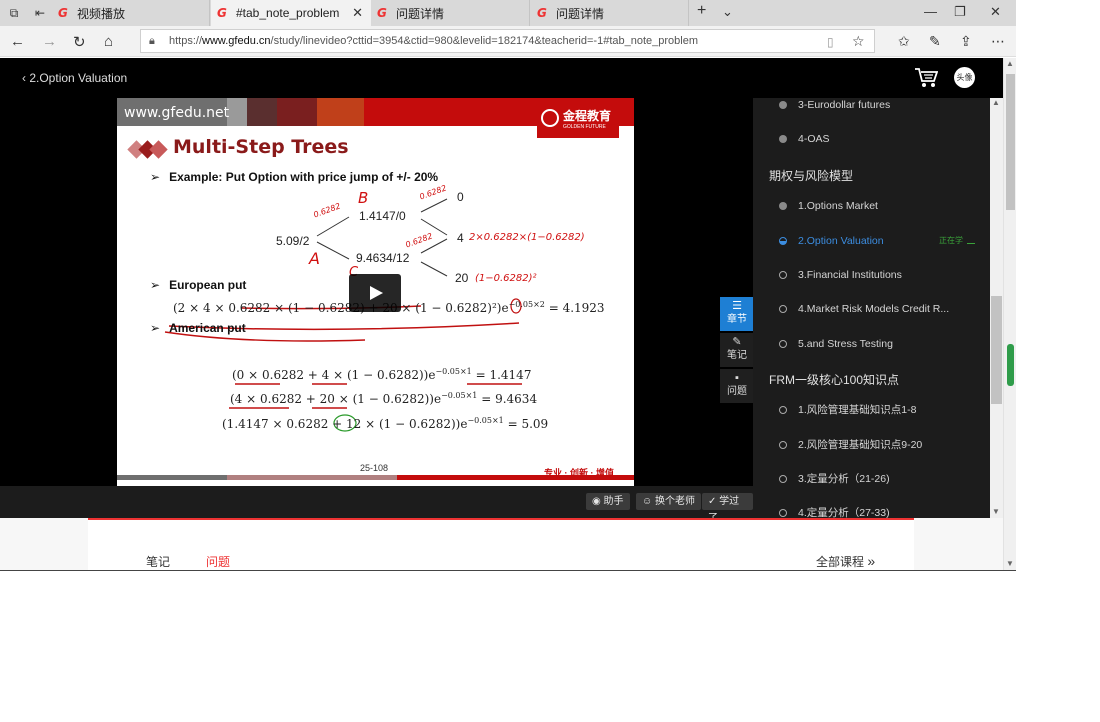 This screenshot has height=722, width=1100. Describe the element at coordinates (712, 501) in the screenshot. I see `check-icon: ✓` at that location.